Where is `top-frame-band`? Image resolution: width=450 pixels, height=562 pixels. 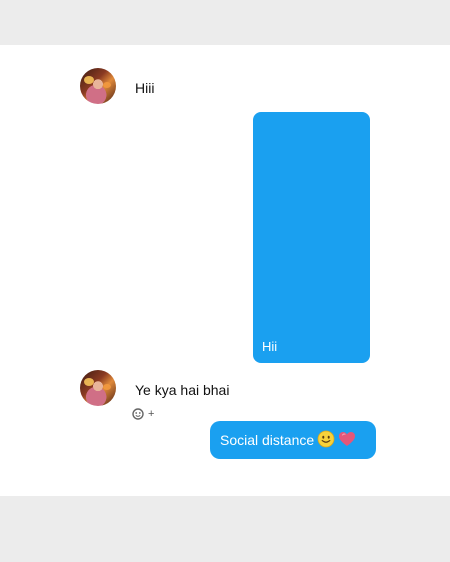
top-frame-band is located at coordinates (225, 22).